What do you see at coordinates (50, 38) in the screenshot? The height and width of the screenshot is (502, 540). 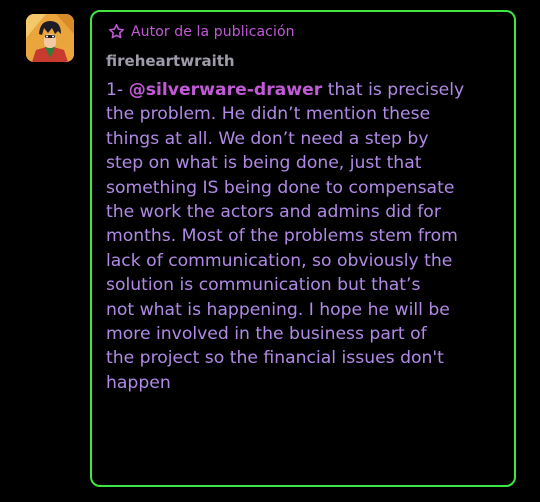 I see `user-avatar` at bounding box center [50, 38].